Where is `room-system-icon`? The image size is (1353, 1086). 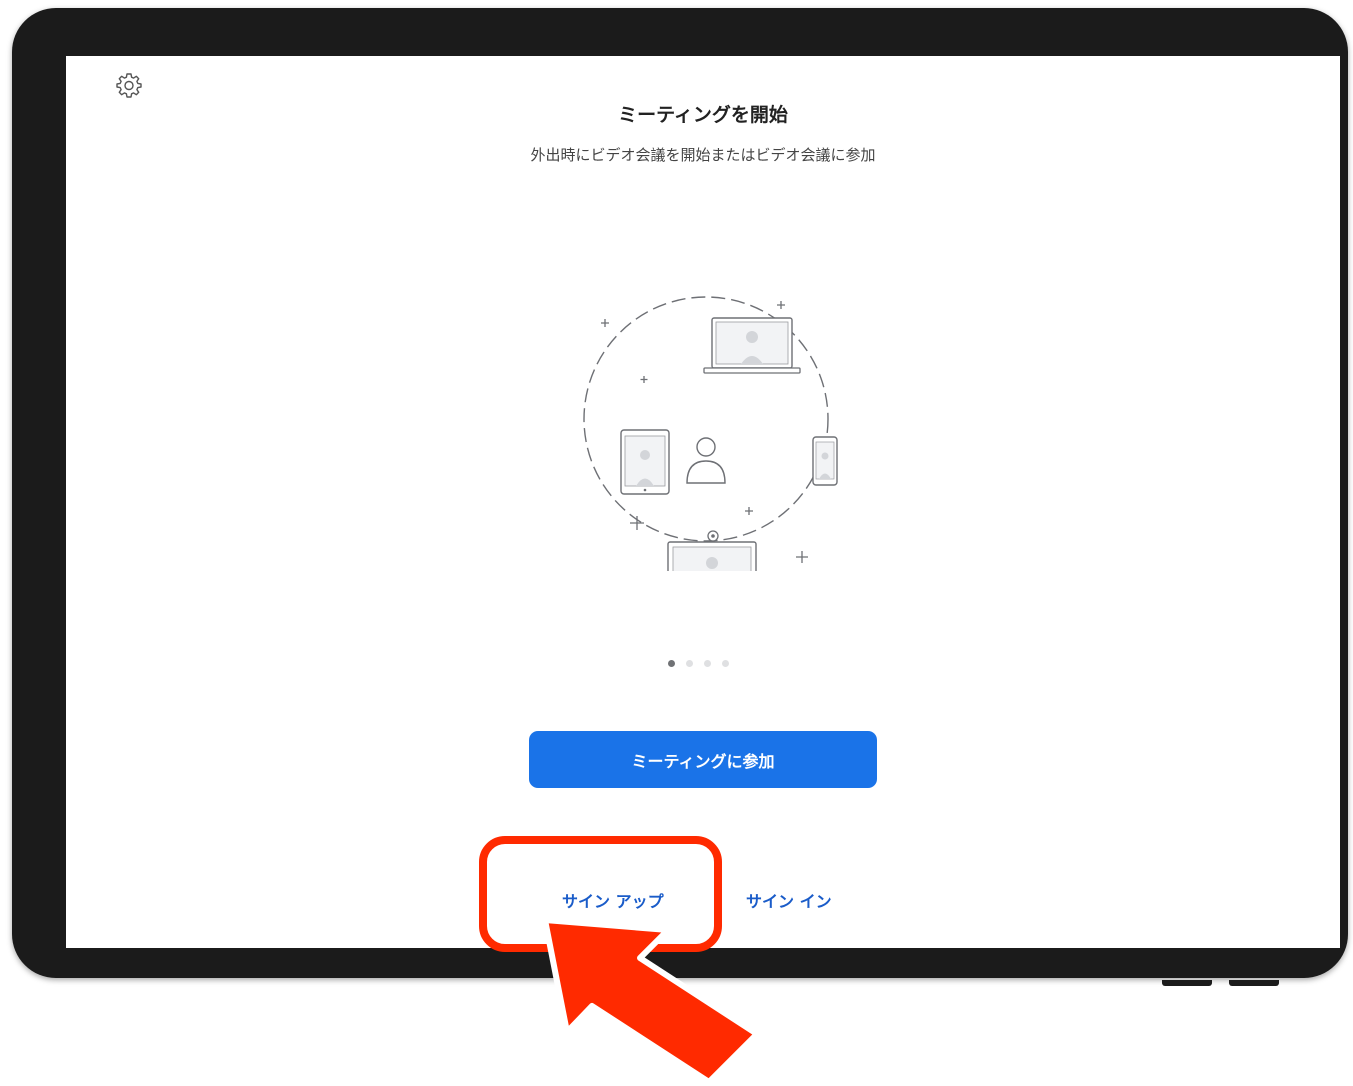
room-system-icon is located at coordinates (712, 550).